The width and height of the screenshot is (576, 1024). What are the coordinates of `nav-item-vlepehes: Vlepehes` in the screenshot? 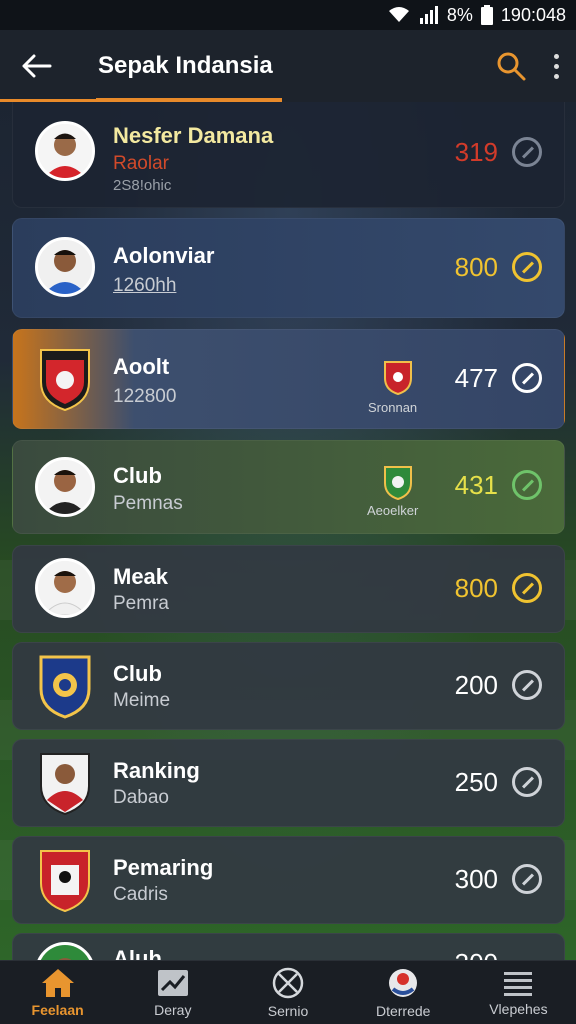 It's located at (518, 992).